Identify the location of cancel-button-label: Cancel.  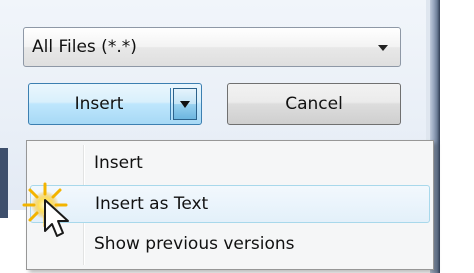
(314, 104).